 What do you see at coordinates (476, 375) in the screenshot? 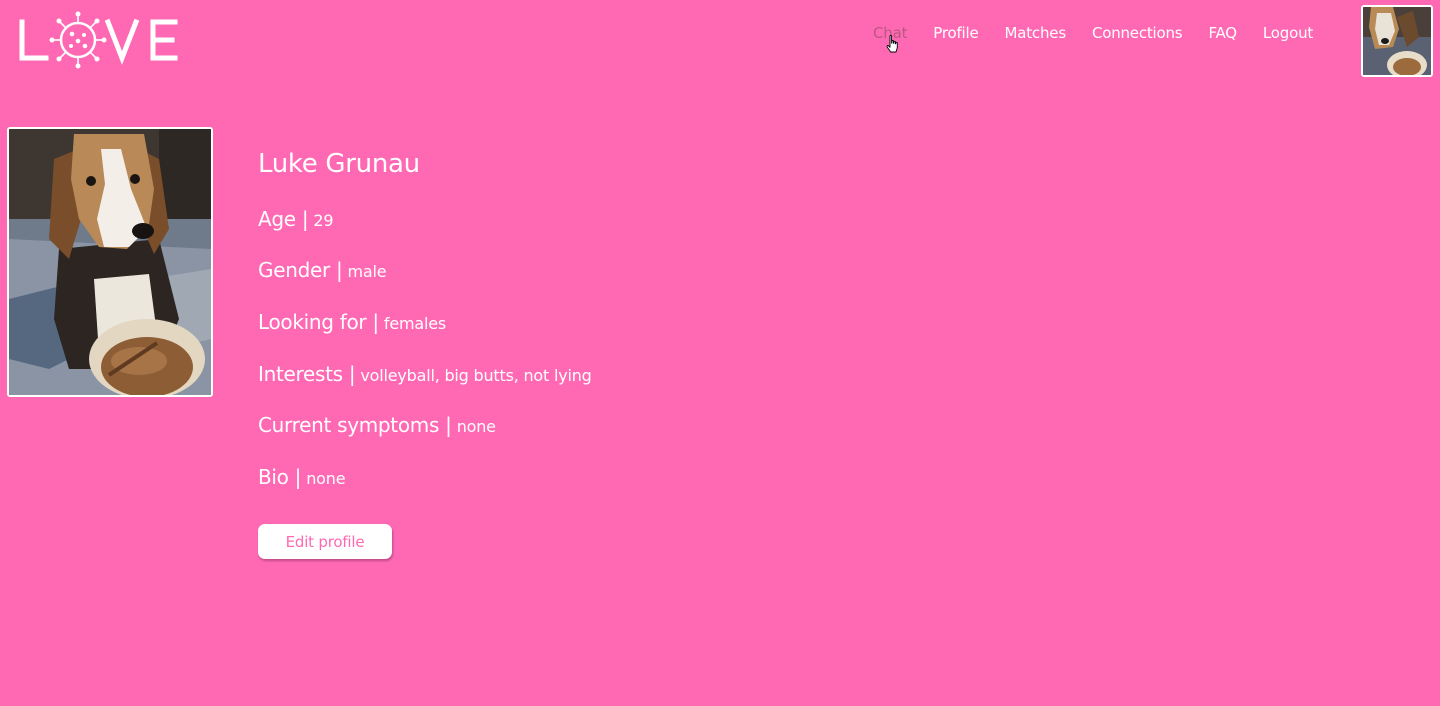
I see `field-value: volleyball, big butts, not lying` at bounding box center [476, 375].